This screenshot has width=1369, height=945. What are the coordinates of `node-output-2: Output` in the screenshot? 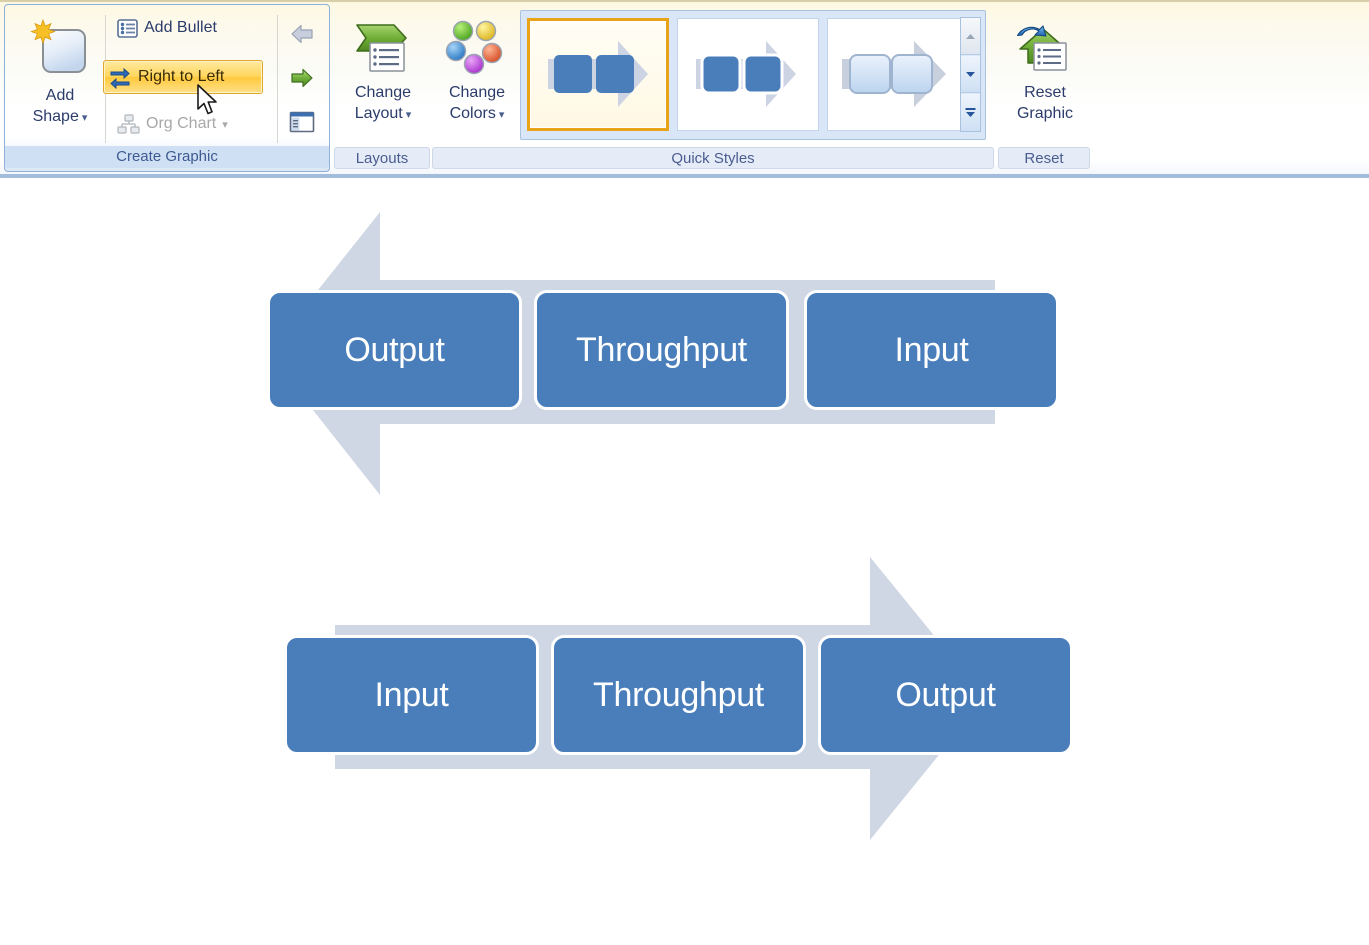 It's located at (945, 695).